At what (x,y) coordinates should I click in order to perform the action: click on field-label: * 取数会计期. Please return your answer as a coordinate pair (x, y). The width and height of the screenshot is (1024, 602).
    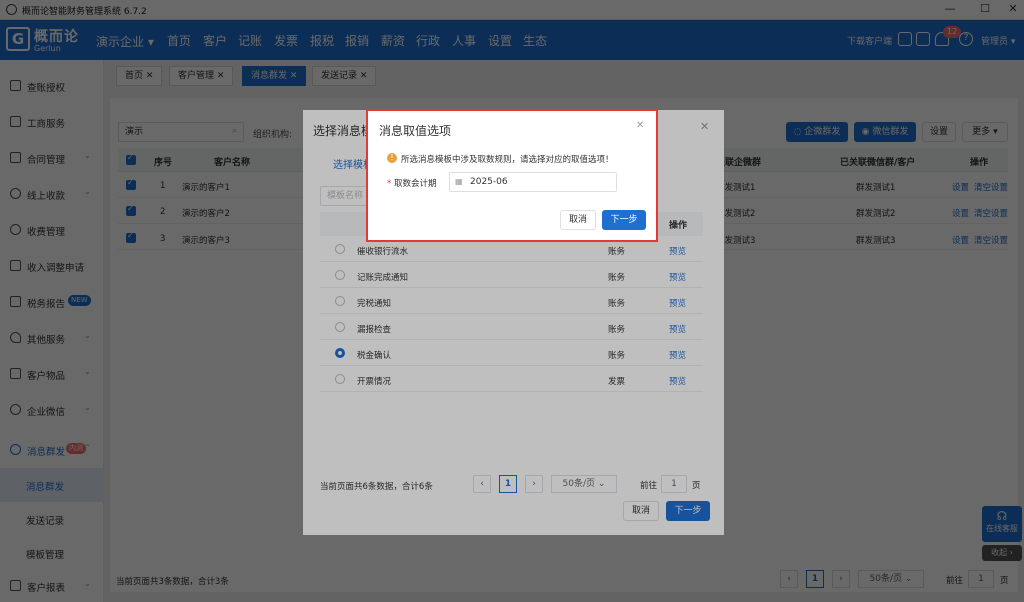
    Looking at the image, I should click on (412, 184).